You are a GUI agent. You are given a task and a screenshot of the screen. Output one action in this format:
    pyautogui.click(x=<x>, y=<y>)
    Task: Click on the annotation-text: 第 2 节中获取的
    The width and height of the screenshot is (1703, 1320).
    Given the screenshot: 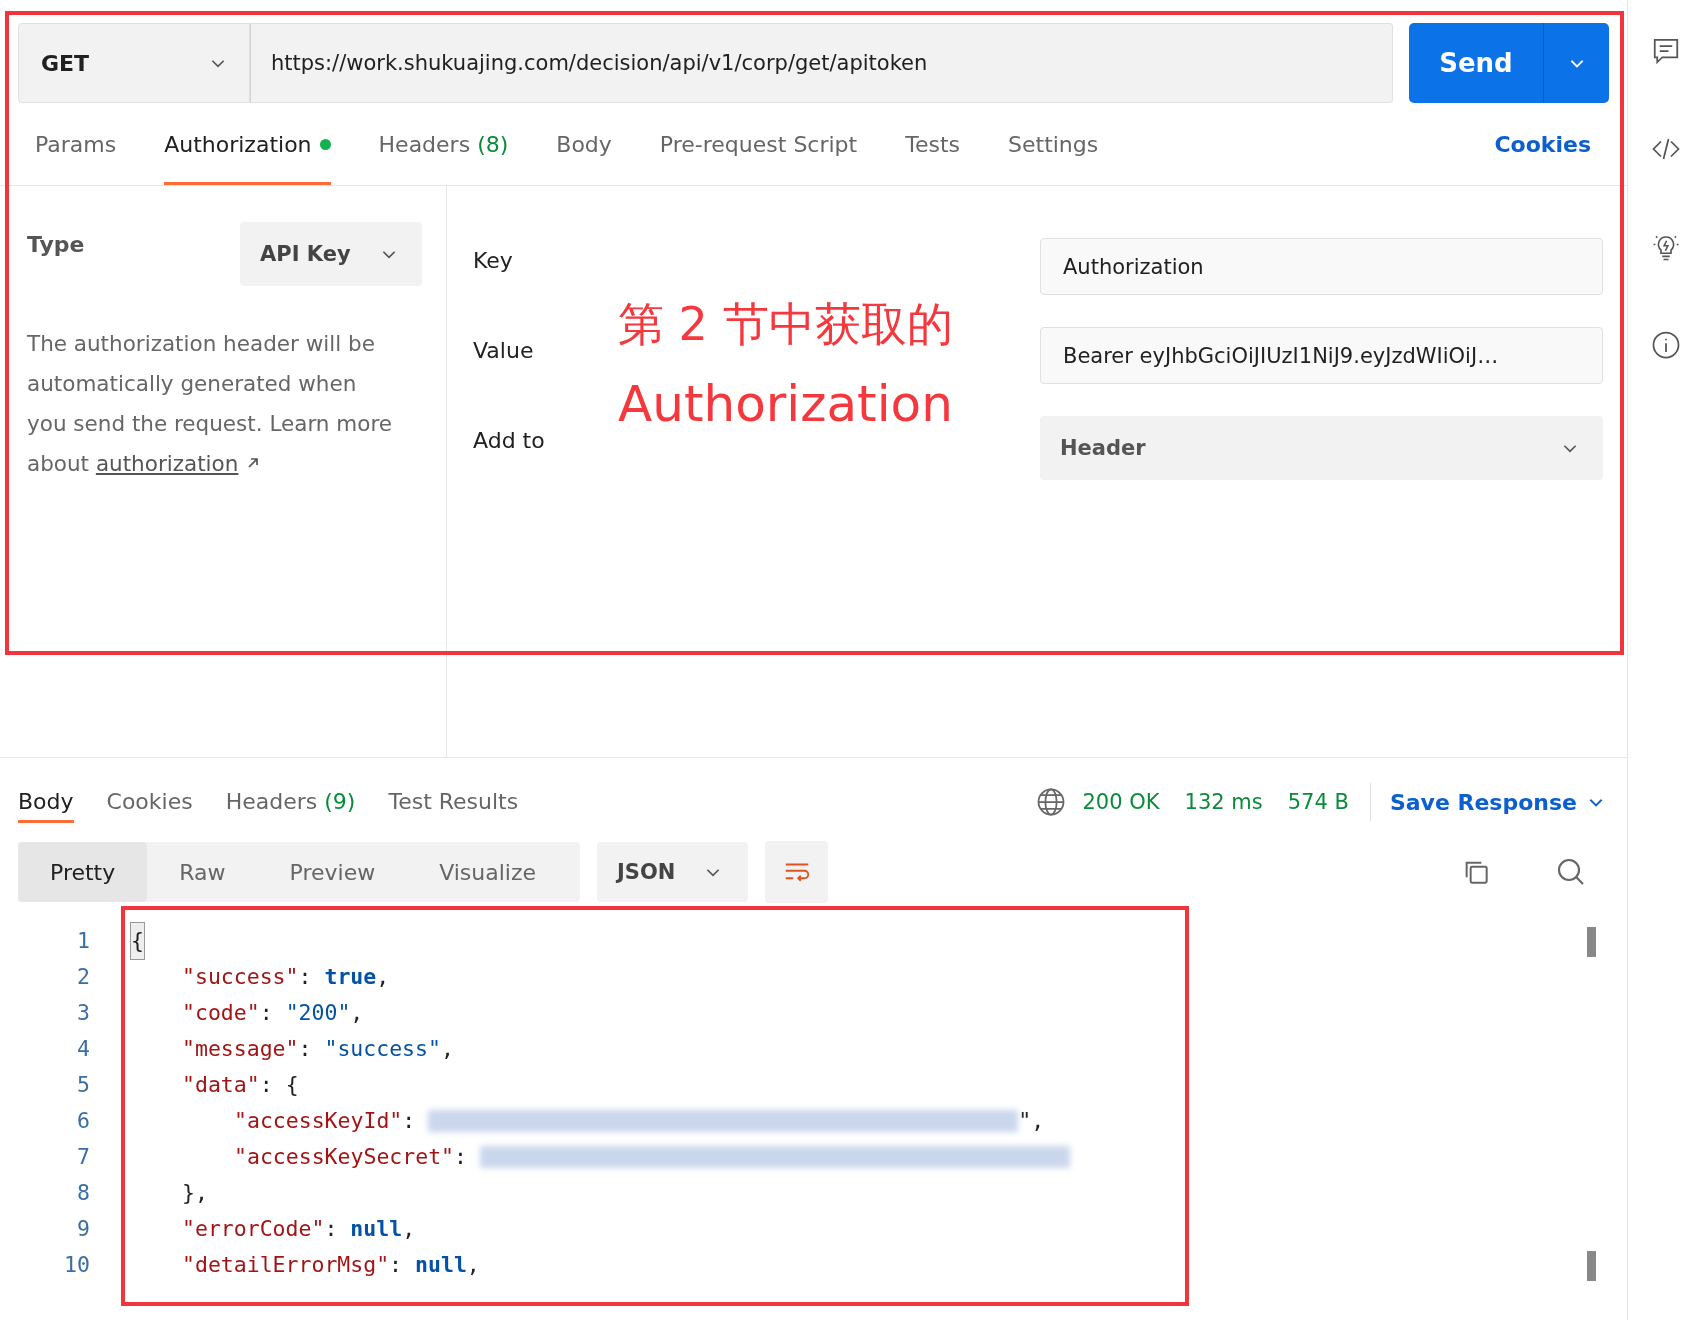 What is the action you would take?
    pyautogui.click(x=786, y=324)
    